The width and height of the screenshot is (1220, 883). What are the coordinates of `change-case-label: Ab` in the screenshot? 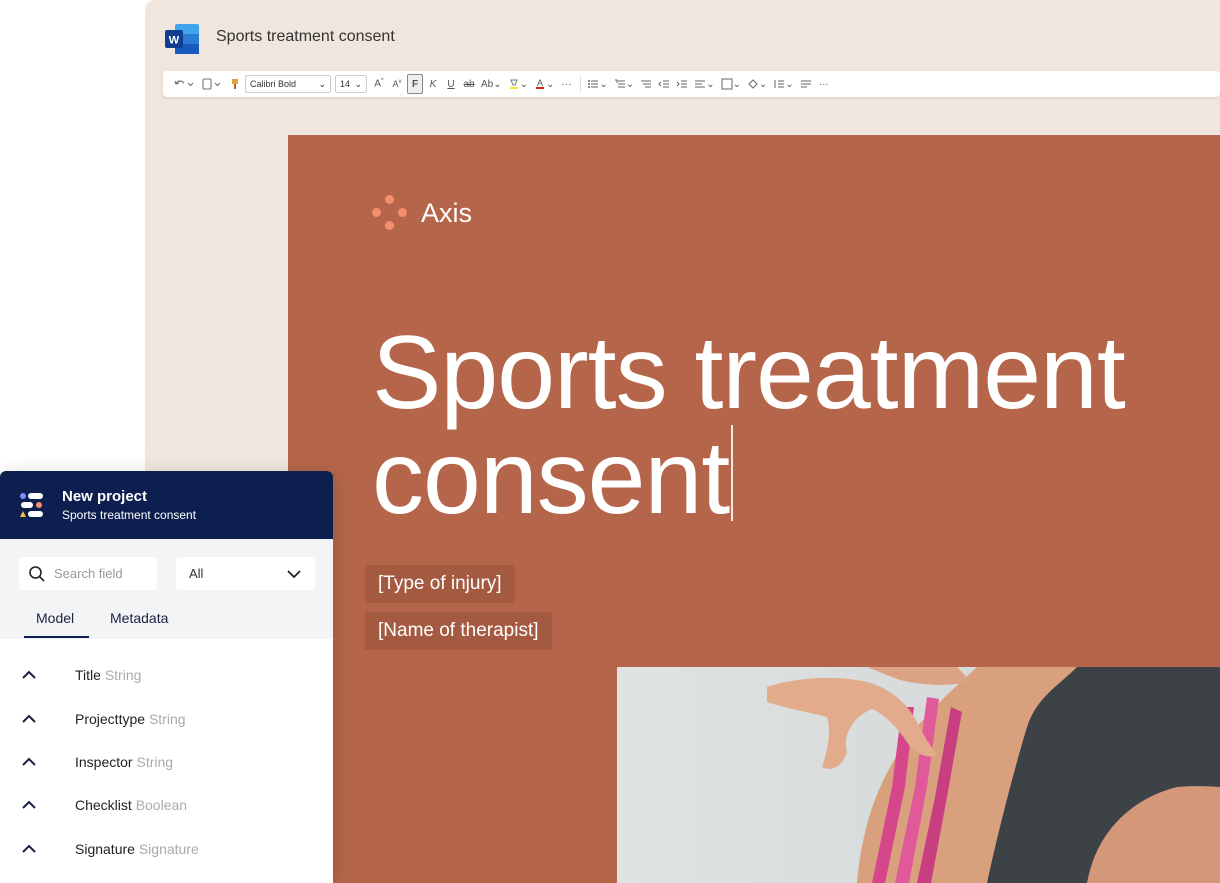 It's located at (487, 84).